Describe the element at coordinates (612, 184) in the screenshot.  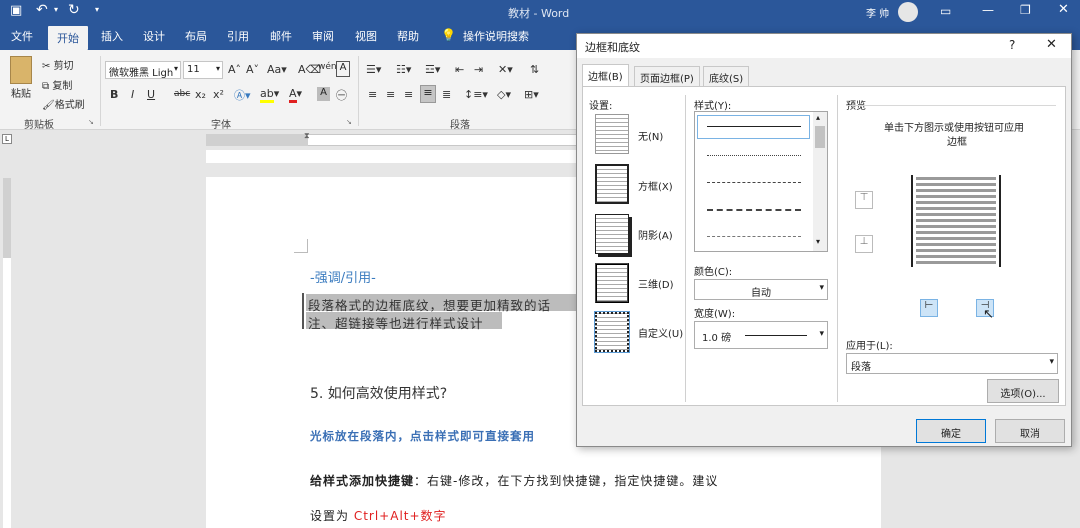
I see `setting-box-icon` at that location.